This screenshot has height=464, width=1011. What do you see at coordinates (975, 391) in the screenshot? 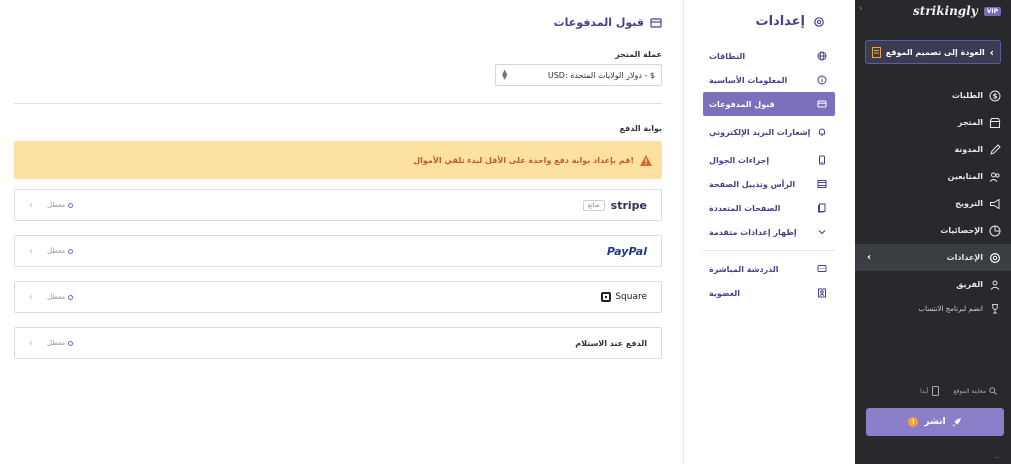
I see `site-preview-link: معاينة الموقع` at bounding box center [975, 391].